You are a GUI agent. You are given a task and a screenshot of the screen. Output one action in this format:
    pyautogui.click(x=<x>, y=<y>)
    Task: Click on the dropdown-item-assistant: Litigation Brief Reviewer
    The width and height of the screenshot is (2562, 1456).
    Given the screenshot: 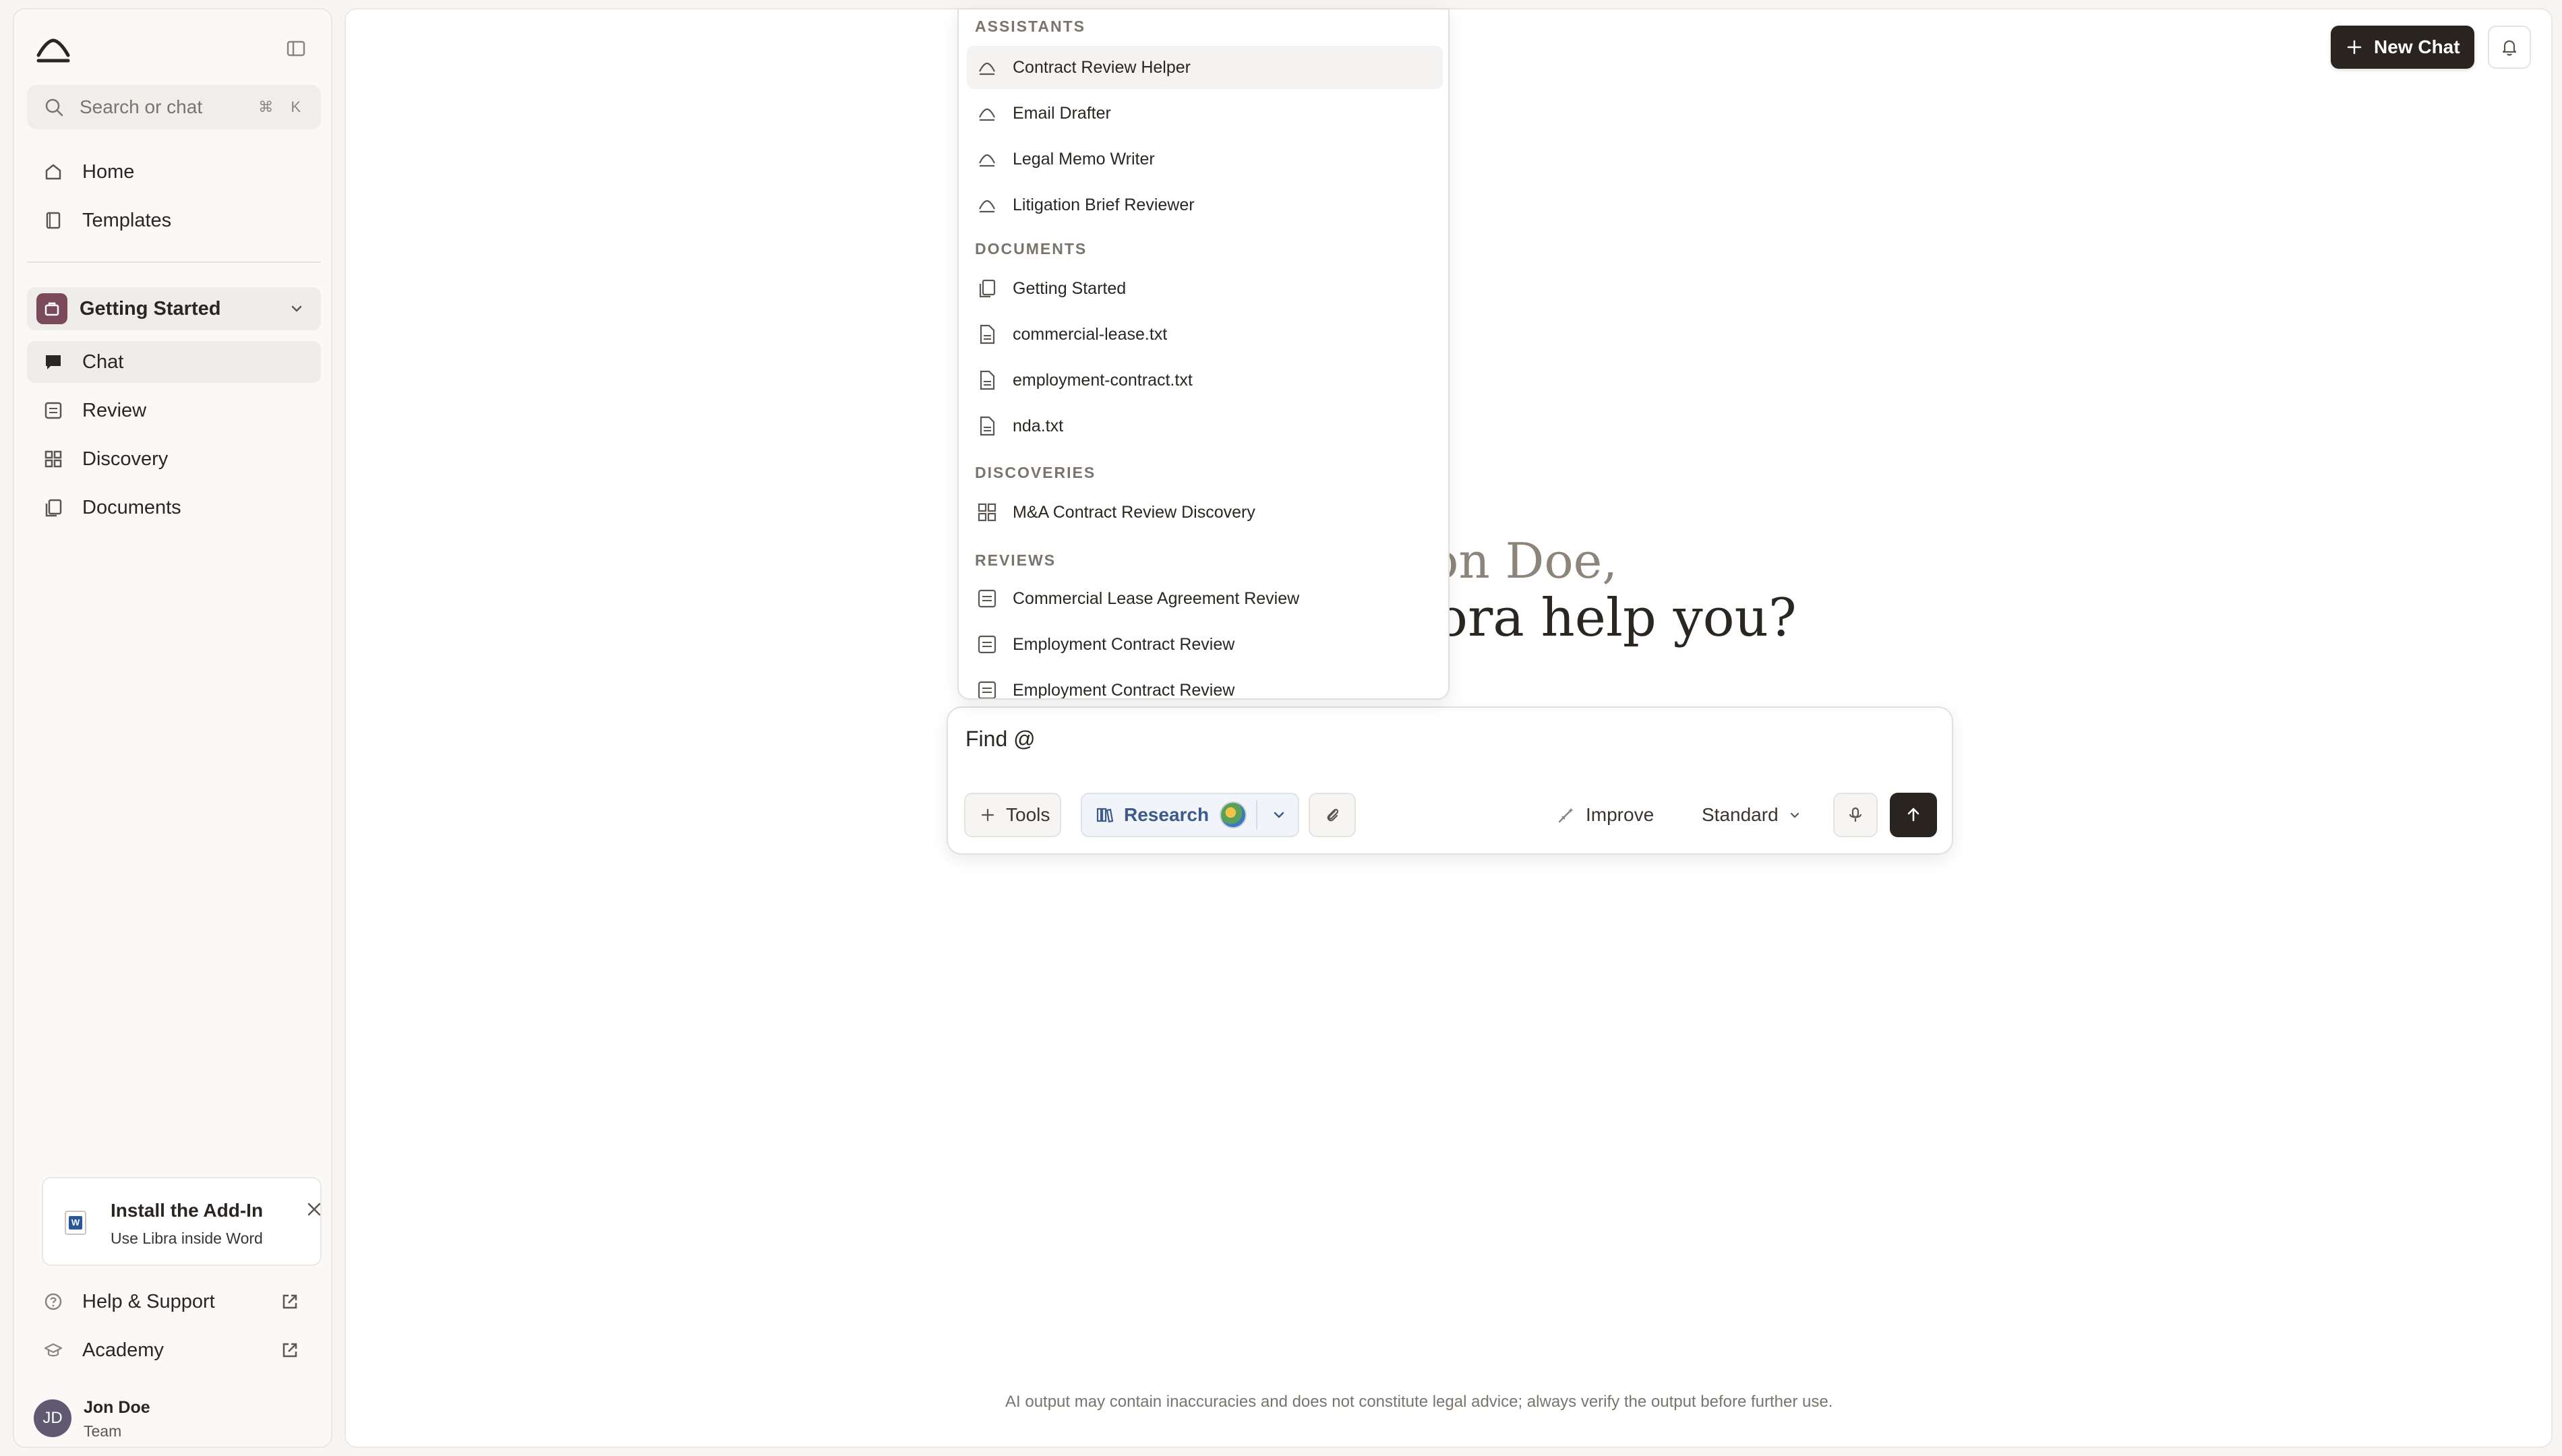 What is the action you would take?
    pyautogui.click(x=1205, y=204)
    